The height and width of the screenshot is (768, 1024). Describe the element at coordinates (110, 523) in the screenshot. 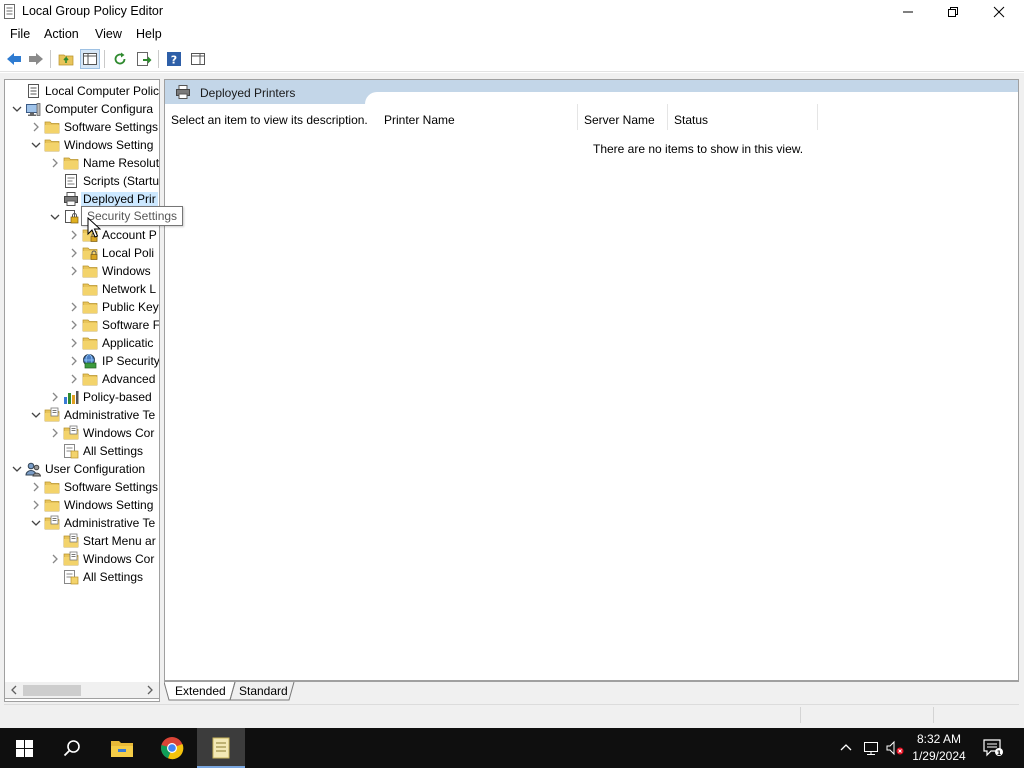

I see `tree-node-label: Administrative Te` at that location.